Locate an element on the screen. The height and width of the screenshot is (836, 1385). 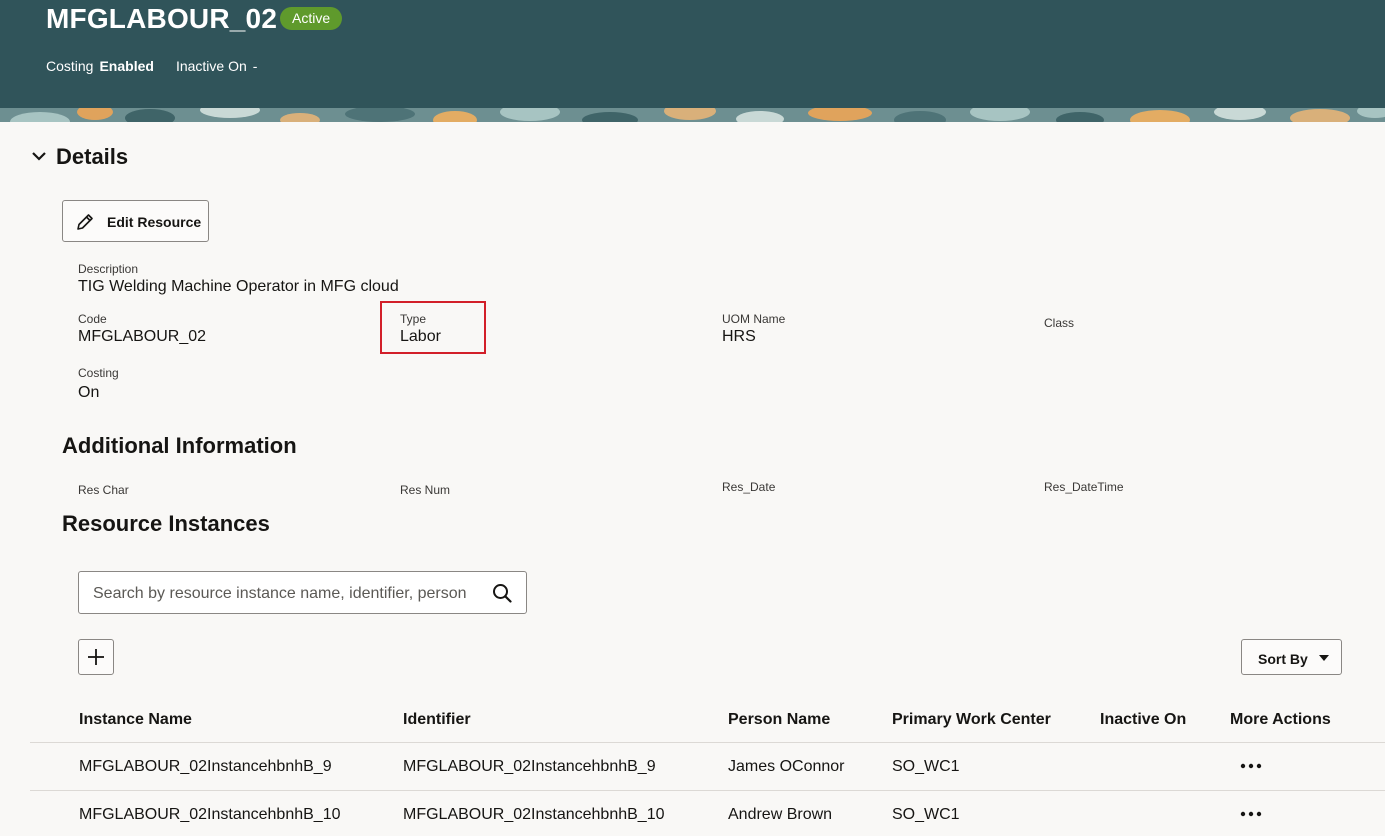
search-icon is located at coordinates (502, 593).